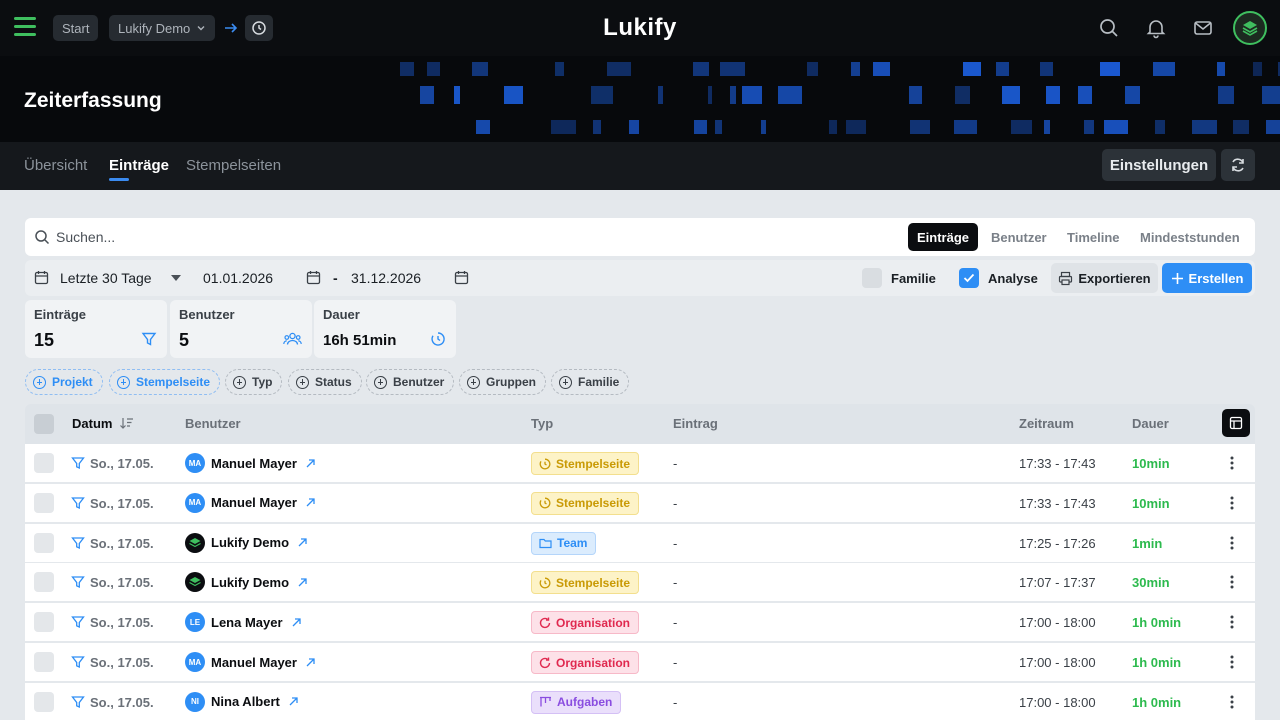 The width and height of the screenshot is (1280, 720). Describe the element at coordinates (872, 278) in the screenshot. I see `family-checkbox` at that location.